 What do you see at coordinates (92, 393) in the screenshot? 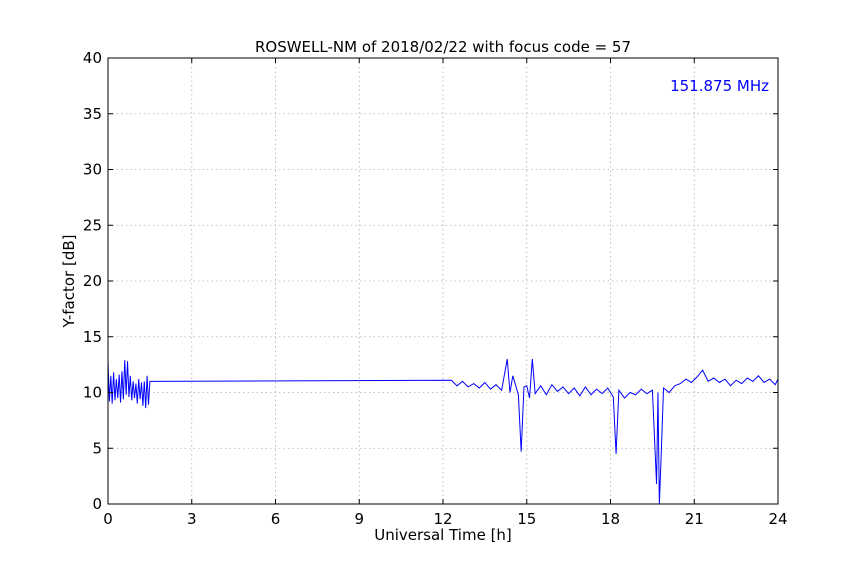
I see `y-tick-label: 10` at bounding box center [92, 393].